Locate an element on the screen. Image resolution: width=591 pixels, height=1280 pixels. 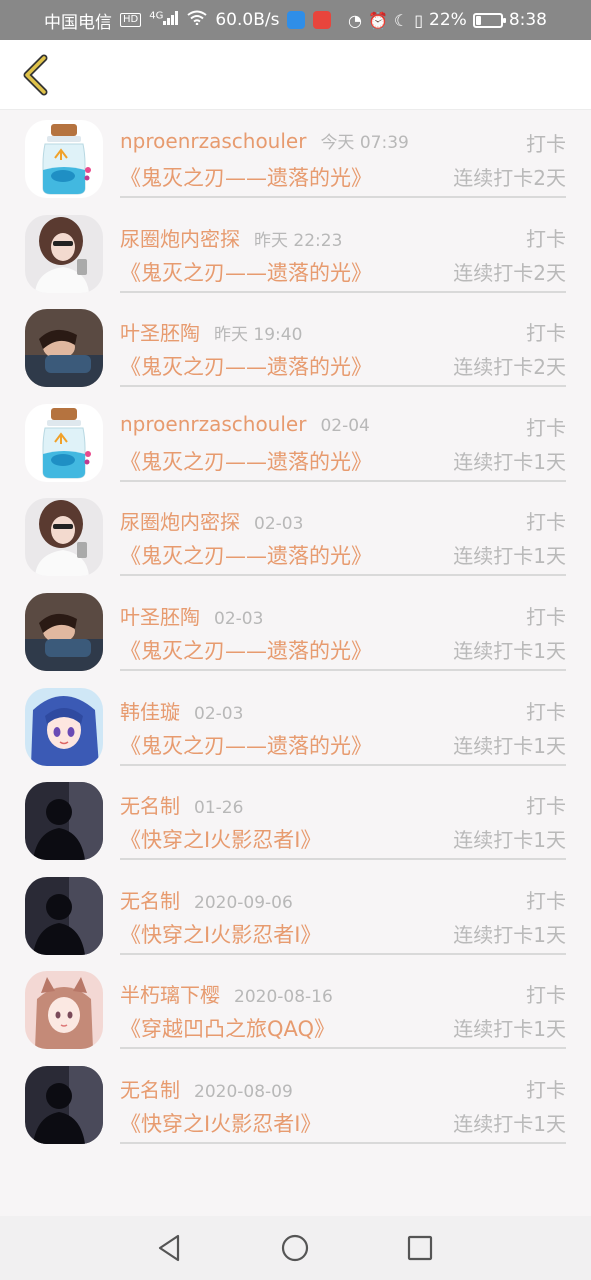
app-notification-icon is located at coordinates (296, 20).